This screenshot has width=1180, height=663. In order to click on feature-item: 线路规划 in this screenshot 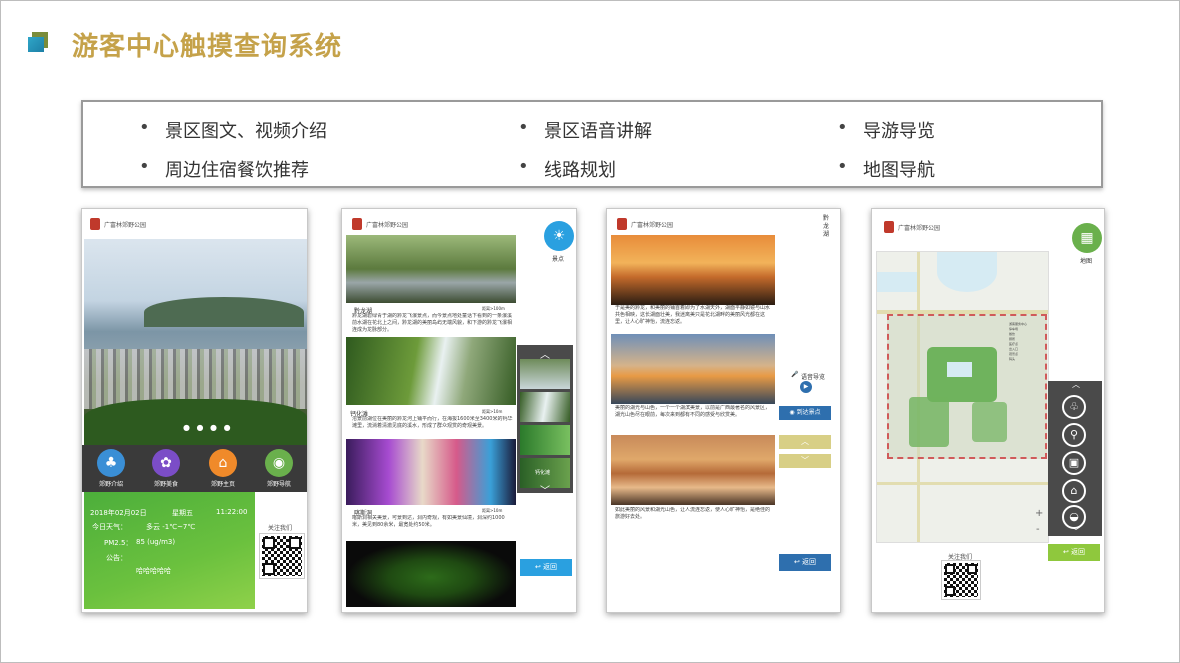, I will do `click(567, 169)`.